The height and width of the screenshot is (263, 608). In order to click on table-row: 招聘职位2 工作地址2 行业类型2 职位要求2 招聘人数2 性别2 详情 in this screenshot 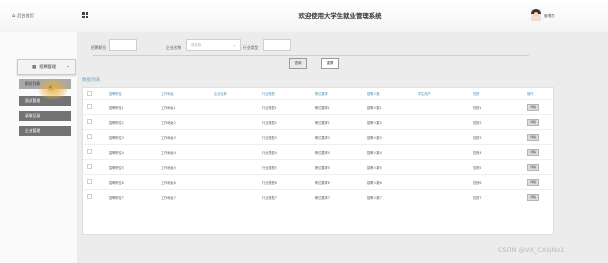, I will do `click(318, 122)`.